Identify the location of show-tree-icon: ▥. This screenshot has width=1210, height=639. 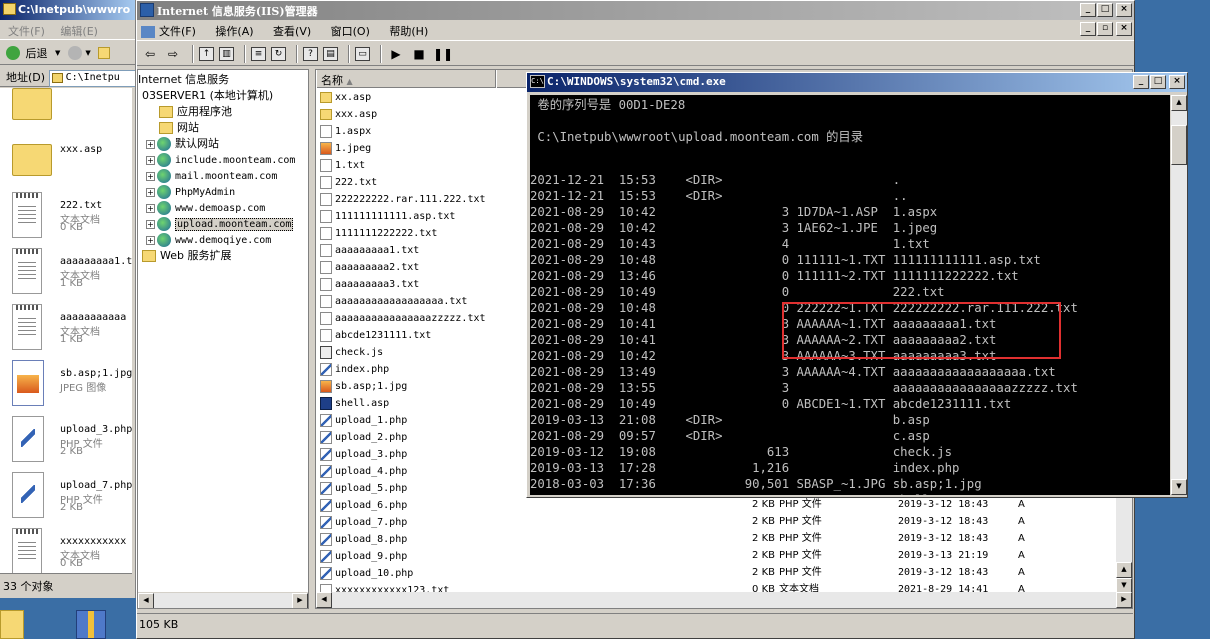
(226, 54).